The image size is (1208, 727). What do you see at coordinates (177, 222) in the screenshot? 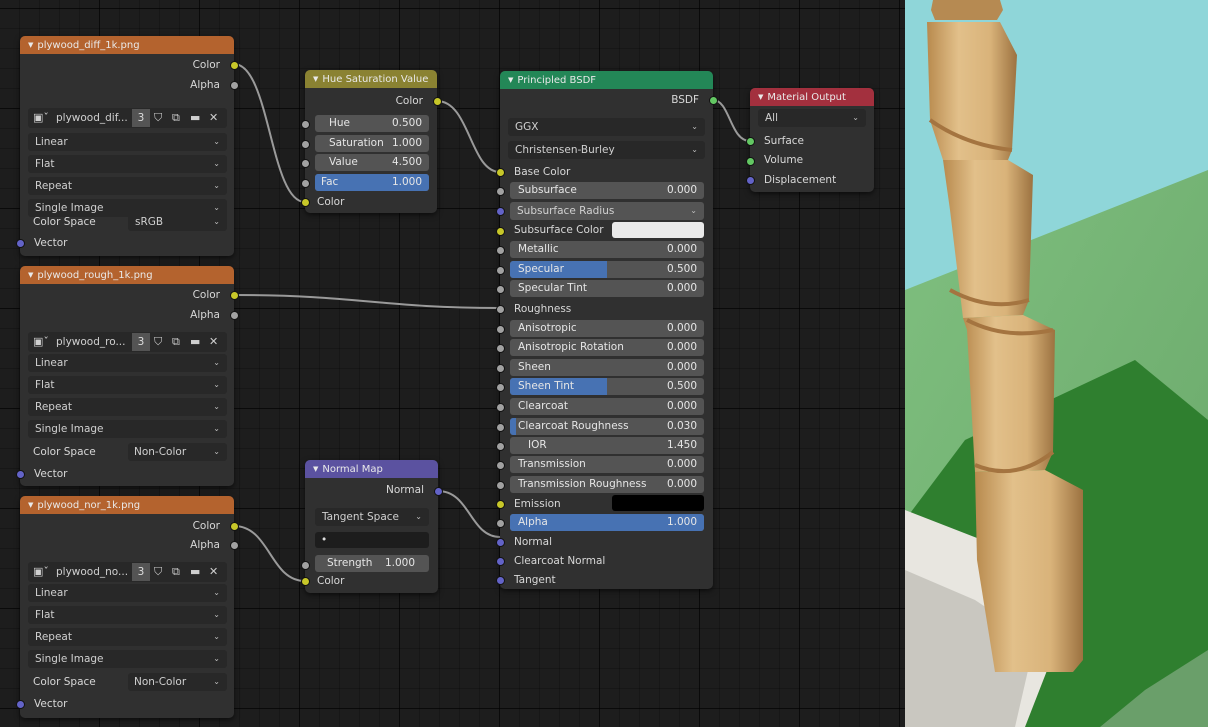
I see `color-space-dropdown: sRGB ⌄` at bounding box center [177, 222].